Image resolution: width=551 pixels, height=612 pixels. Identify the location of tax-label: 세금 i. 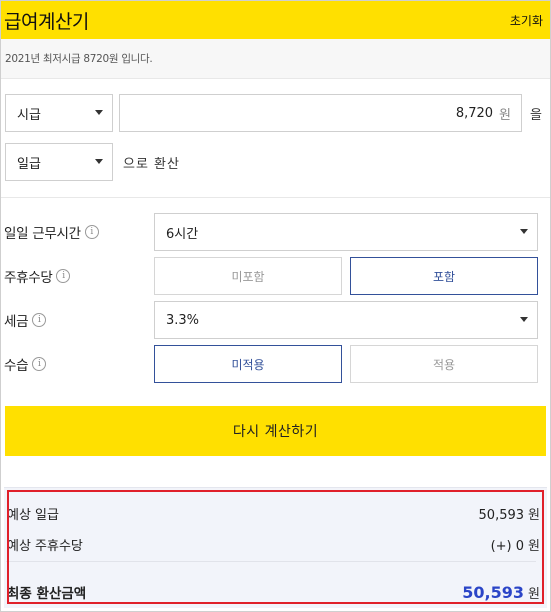
(77, 320).